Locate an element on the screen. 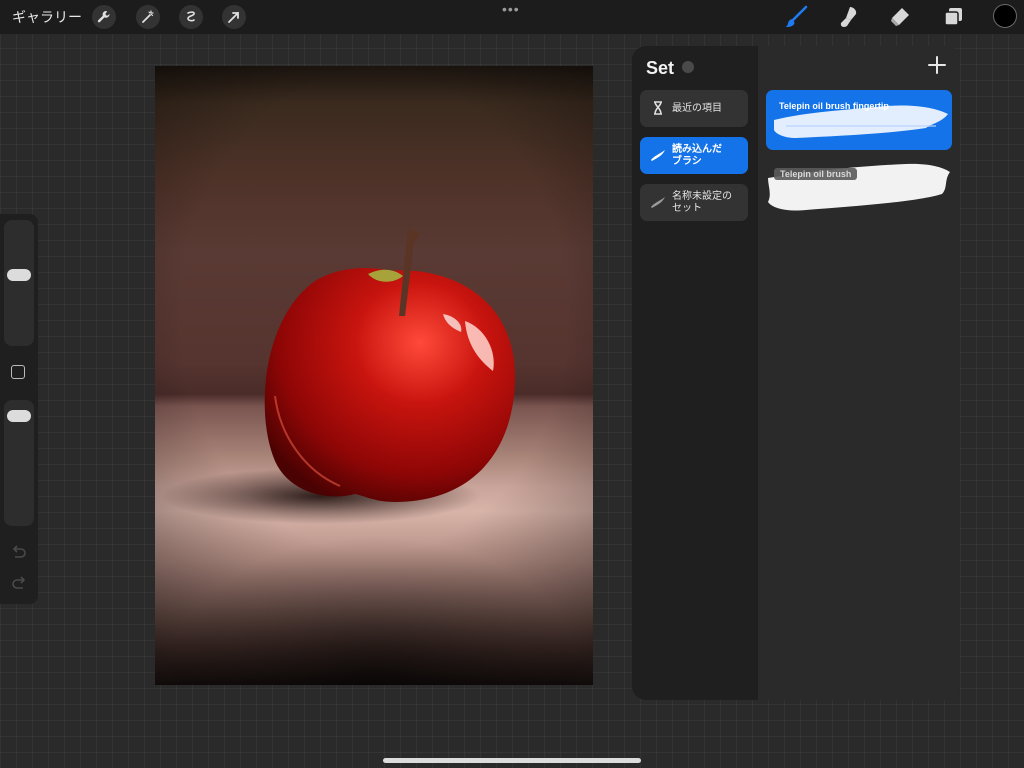 Image resolution: width=1024 pixels, height=768 pixels. set-item-label: 最近の項目 is located at coordinates (697, 108).